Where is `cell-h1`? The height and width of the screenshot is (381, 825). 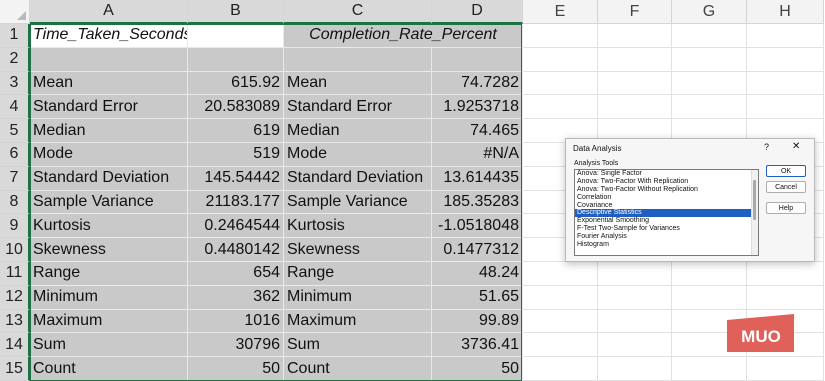 cell-h1 is located at coordinates (785, 36).